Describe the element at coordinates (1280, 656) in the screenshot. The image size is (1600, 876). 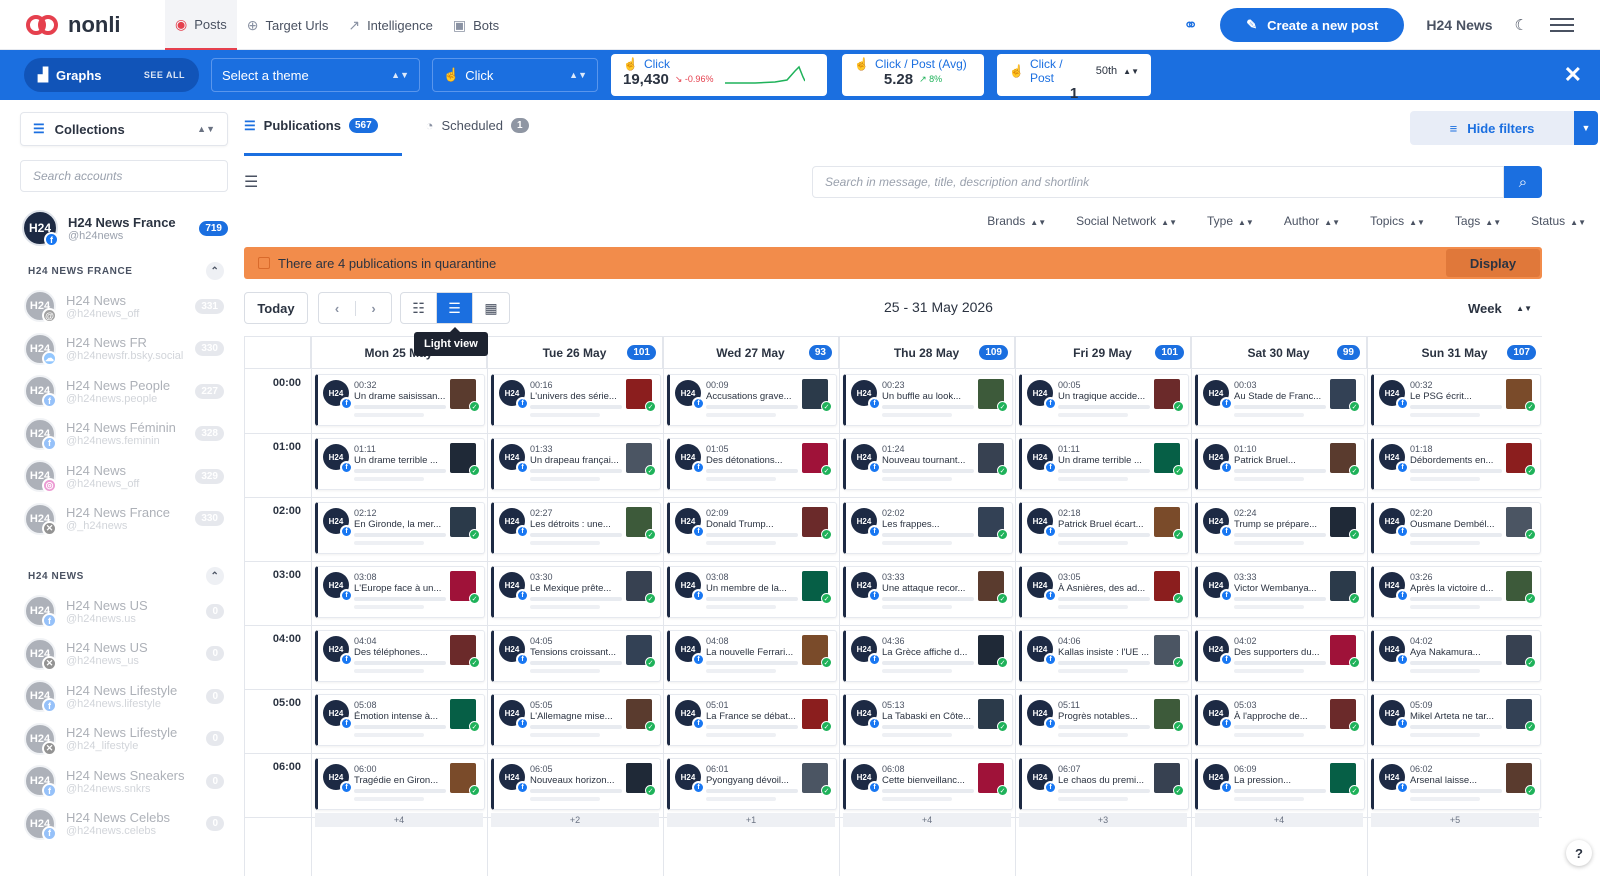
I see `post-card: H24 f 04:02 Des supporters du... ✓` at that location.